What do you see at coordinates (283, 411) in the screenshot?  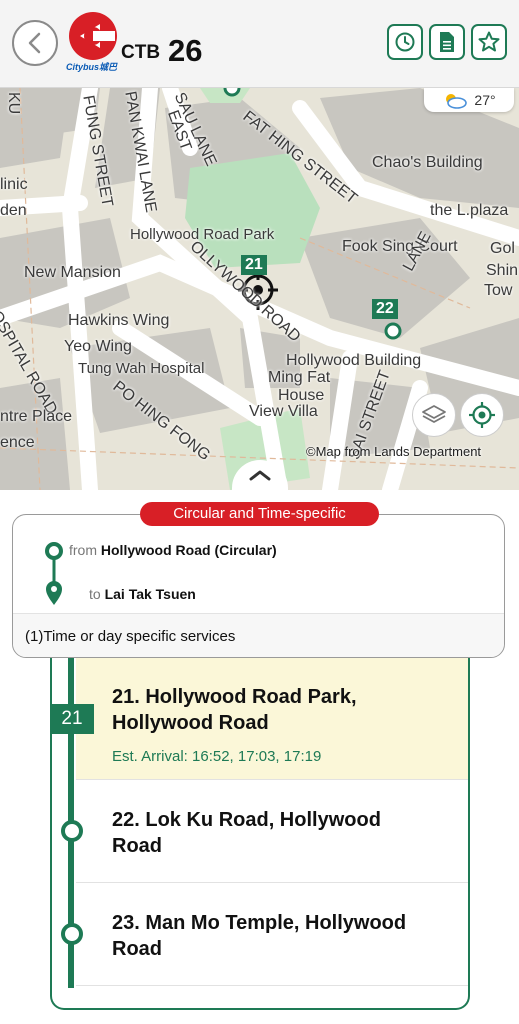 I see `map-label: View Villa` at bounding box center [283, 411].